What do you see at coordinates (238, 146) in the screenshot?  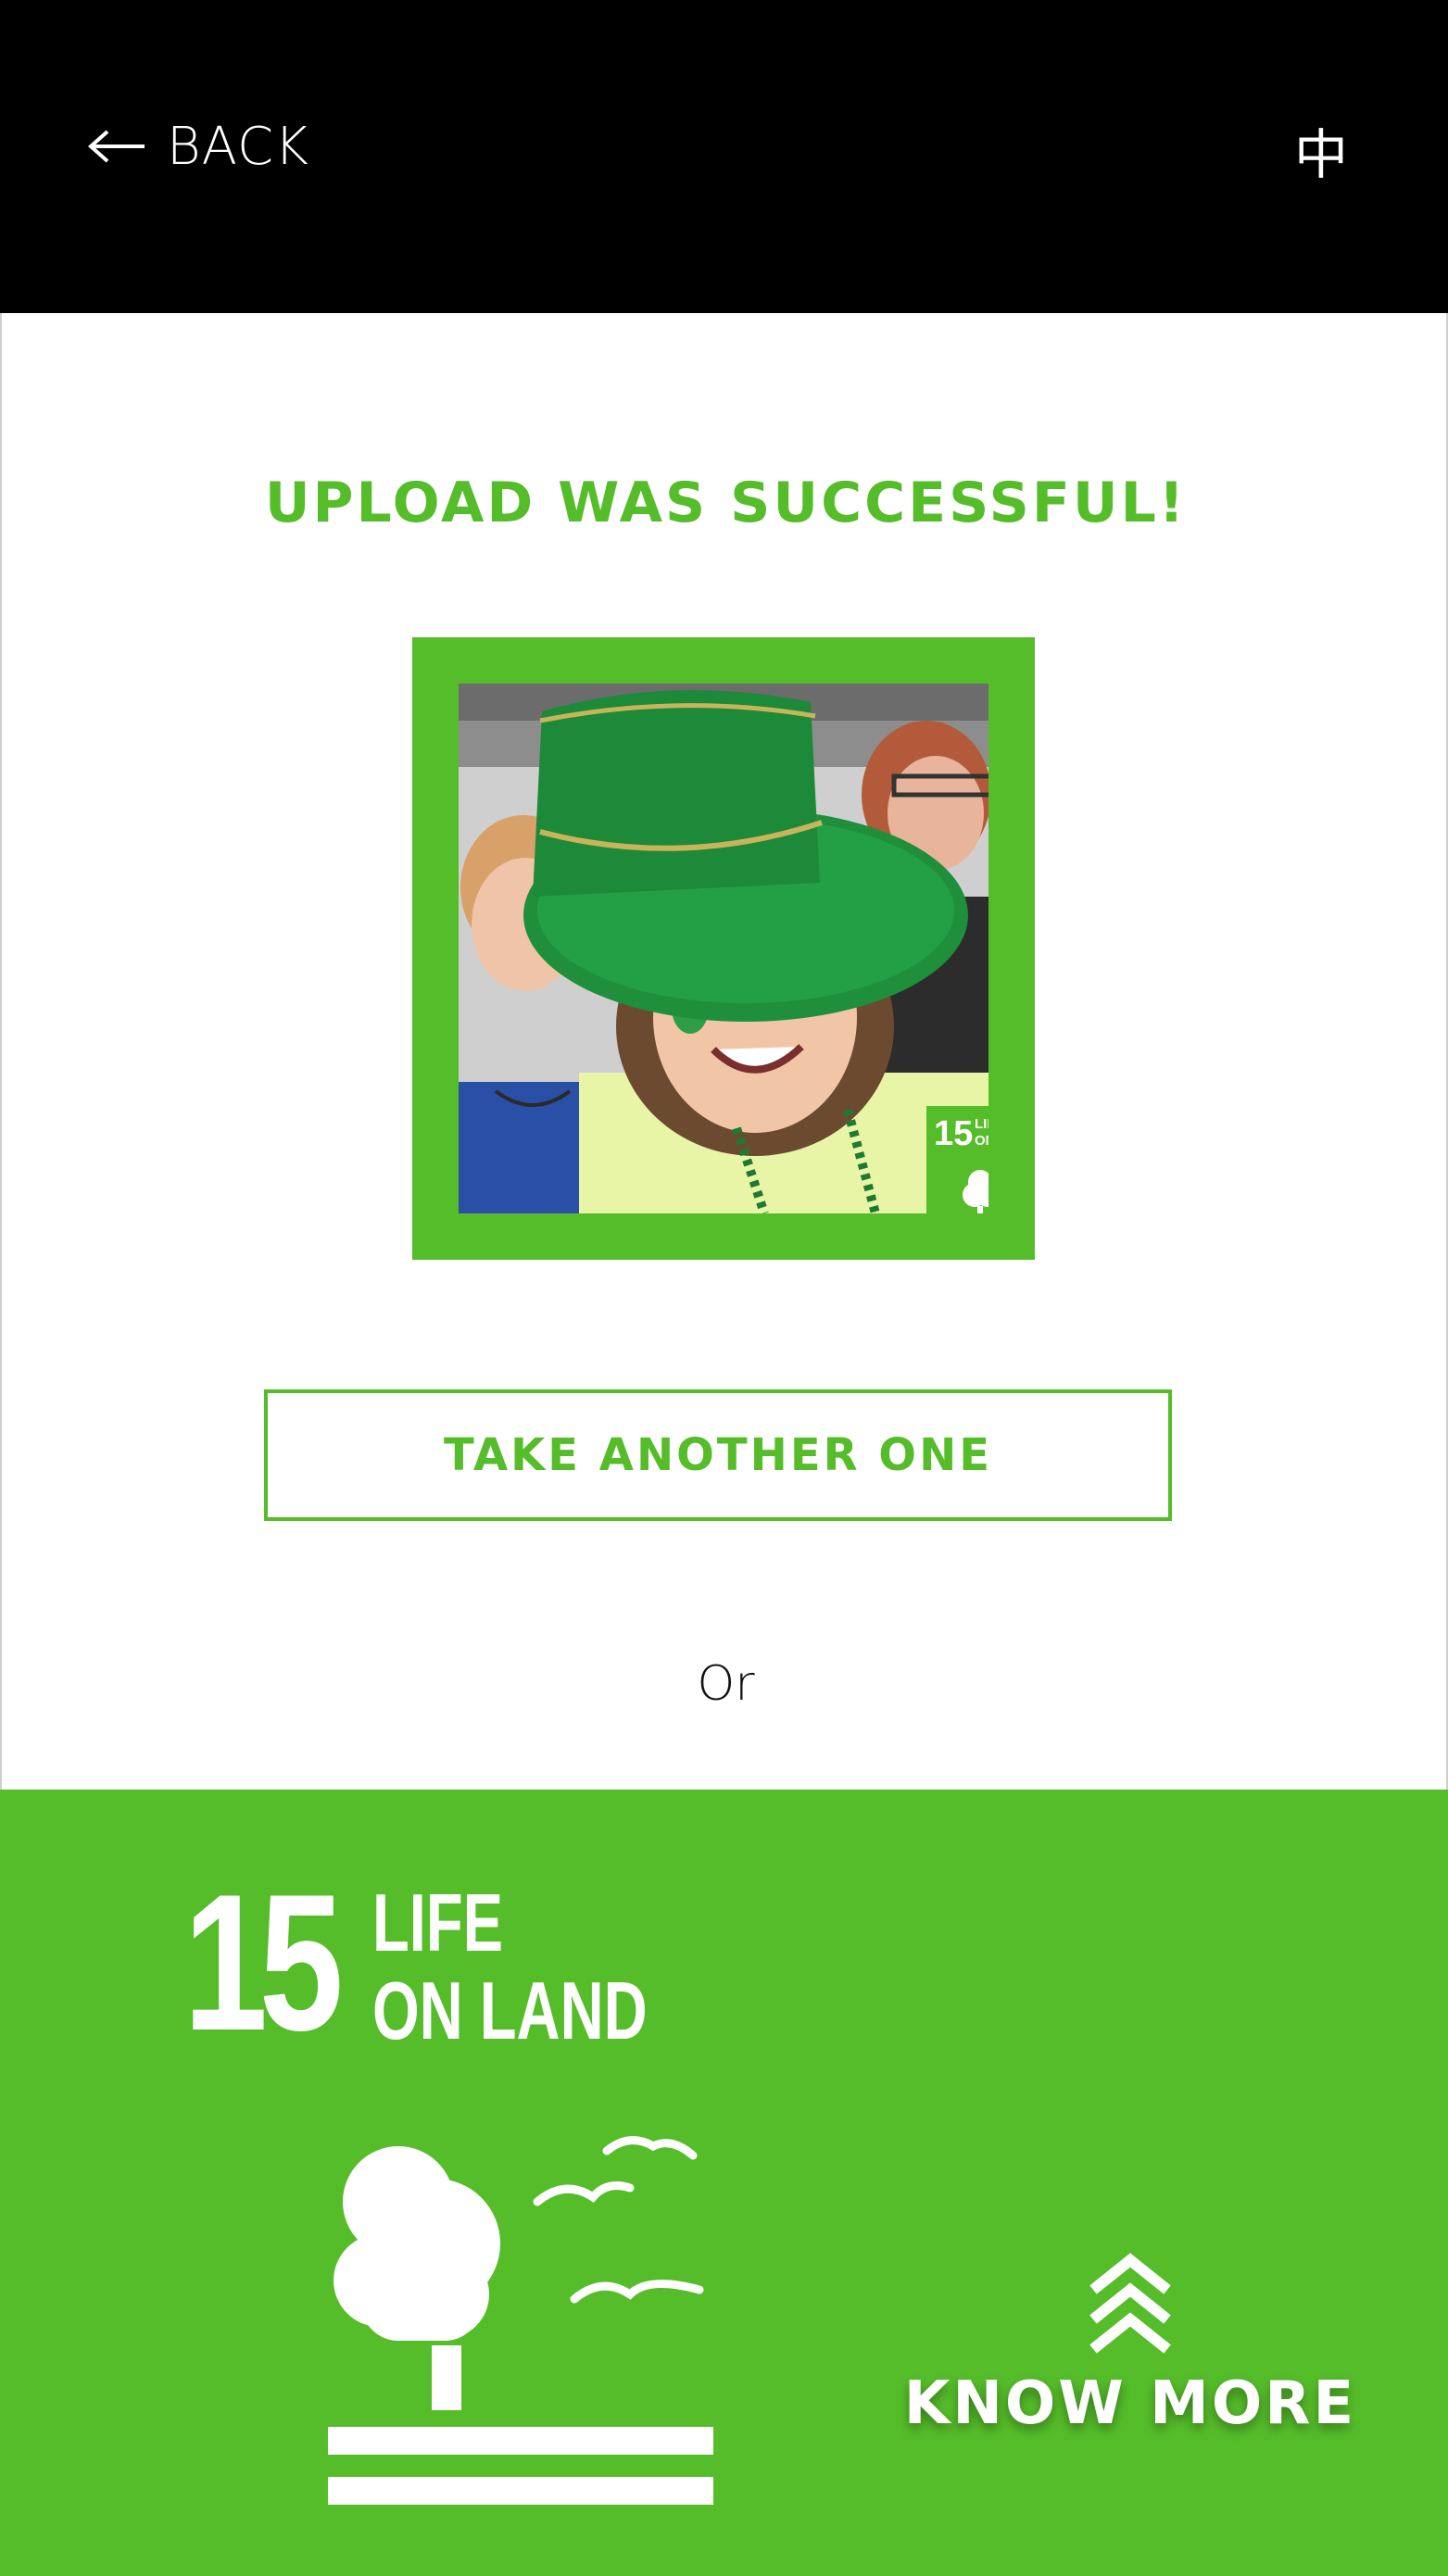 I see `back-label: BACK` at bounding box center [238, 146].